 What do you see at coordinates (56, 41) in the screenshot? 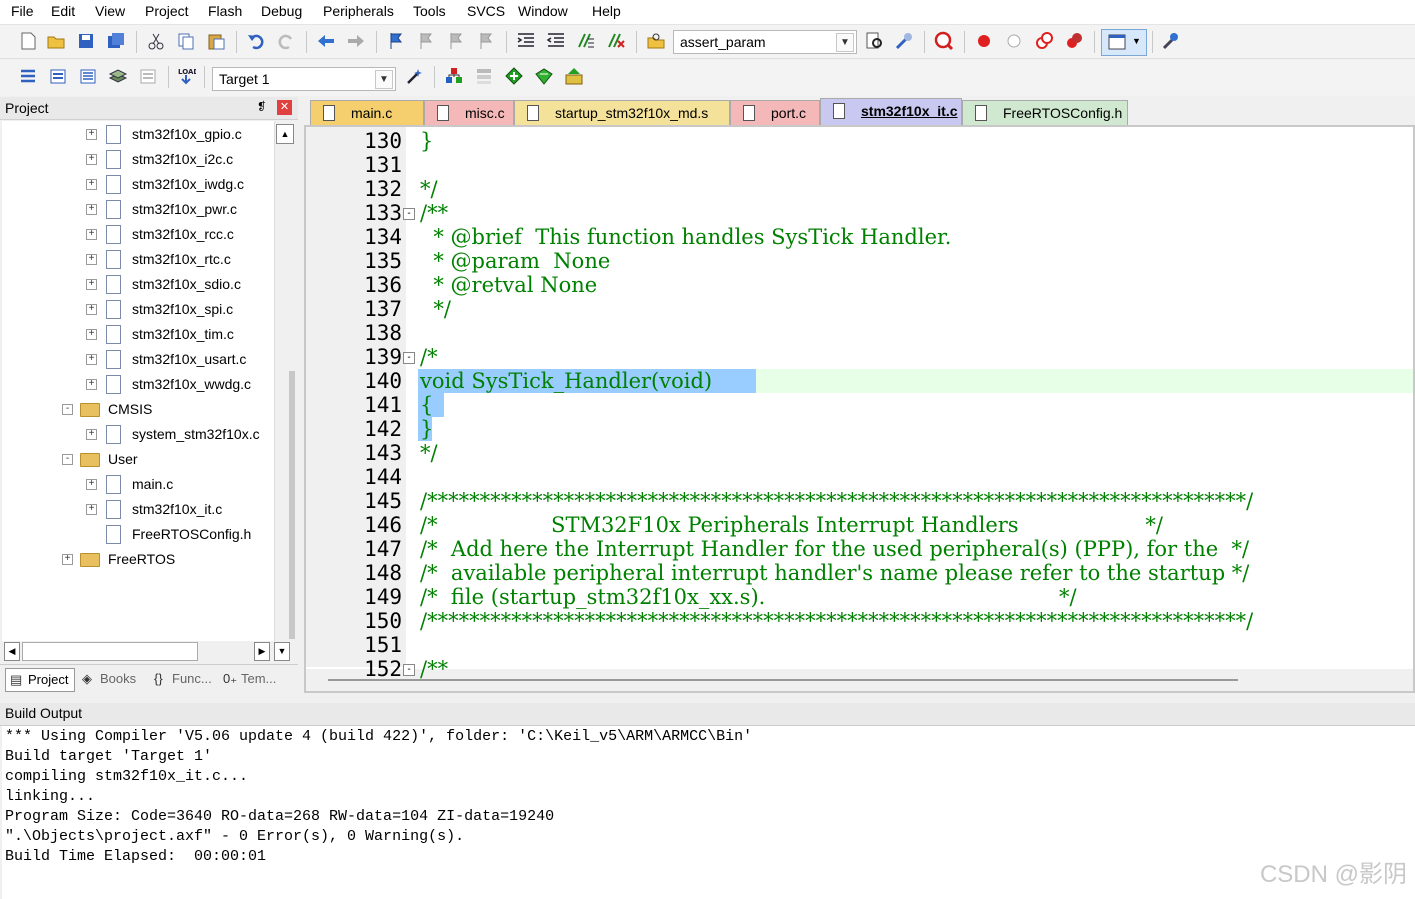
I see `open-folder-icon` at bounding box center [56, 41].